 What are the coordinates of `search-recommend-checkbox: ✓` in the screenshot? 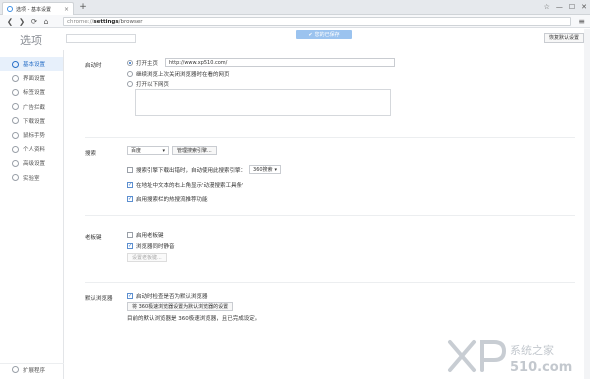 It's located at (130, 199).